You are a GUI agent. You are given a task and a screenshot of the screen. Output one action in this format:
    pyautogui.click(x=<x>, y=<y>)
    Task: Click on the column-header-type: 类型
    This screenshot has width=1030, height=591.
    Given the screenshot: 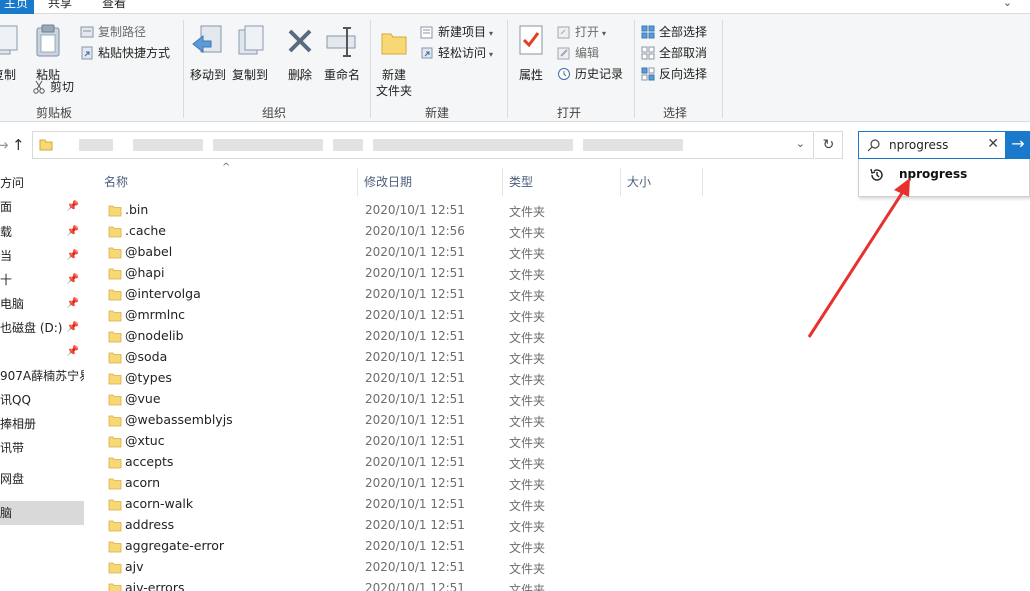 What is the action you would take?
    pyautogui.click(x=562, y=182)
    